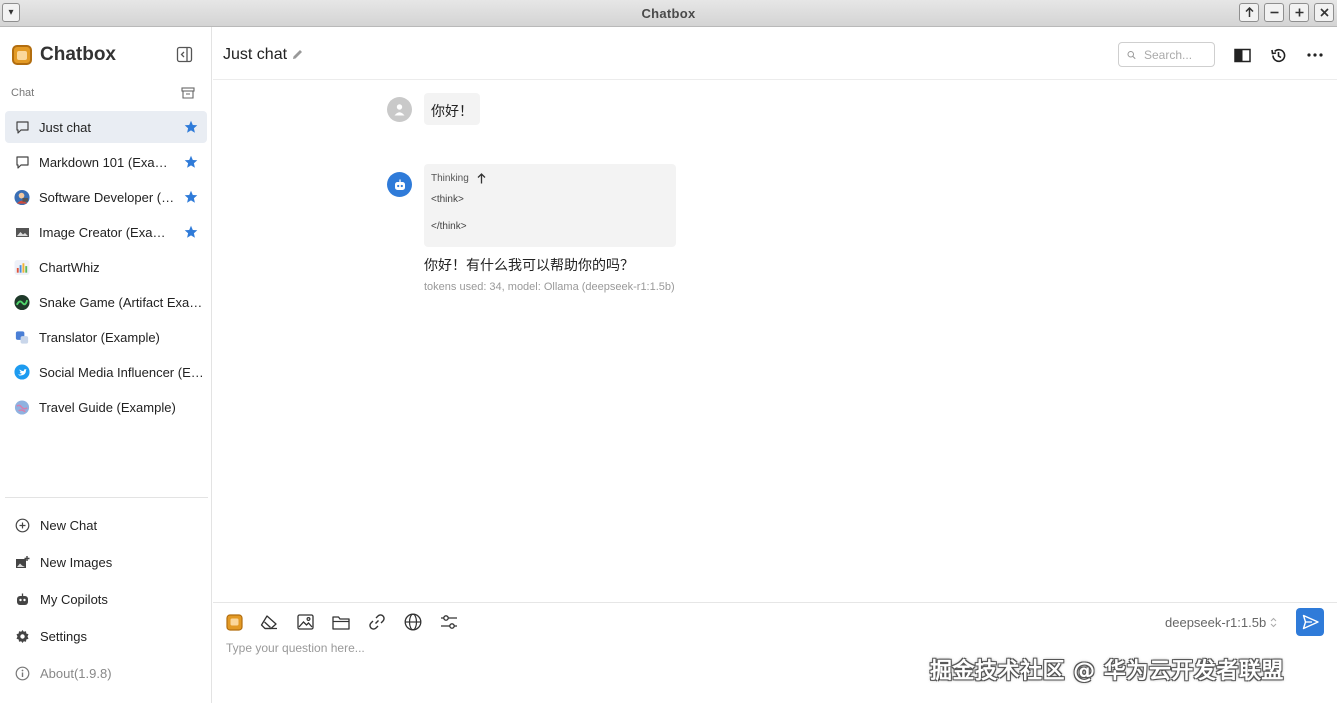 This screenshot has width=1337, height=703. Describe the element at coordinates (450, 178) in the screenshot. I see `thinking-label: Thinking` at that location.